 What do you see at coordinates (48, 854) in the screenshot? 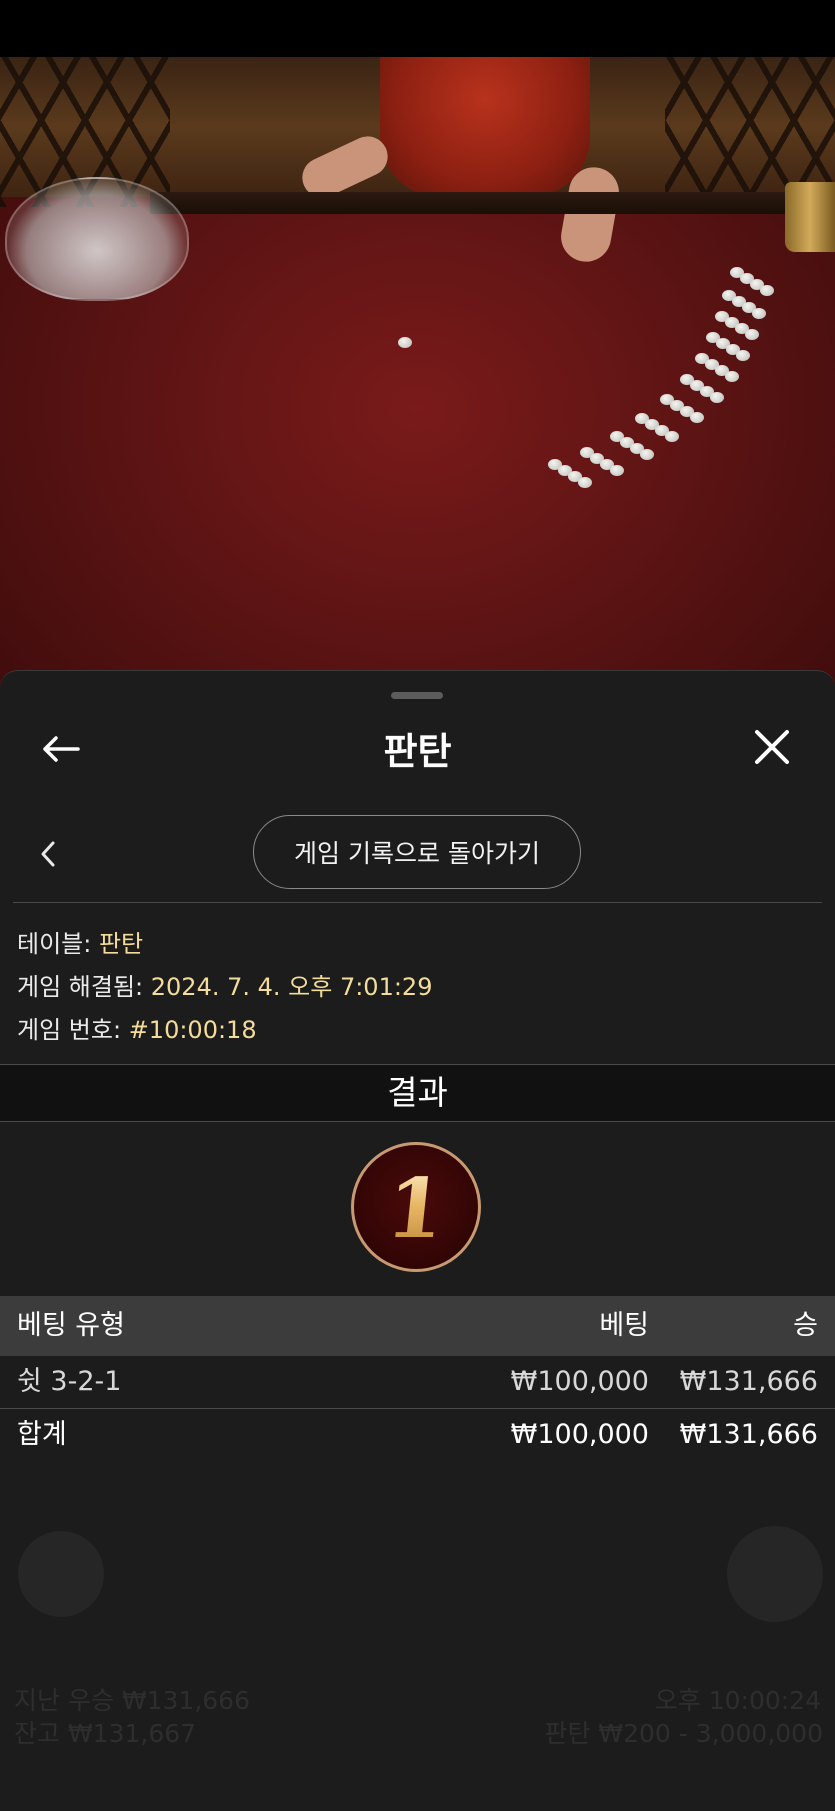
I see `chevron-left-icon` at bounding box center [48, 854].